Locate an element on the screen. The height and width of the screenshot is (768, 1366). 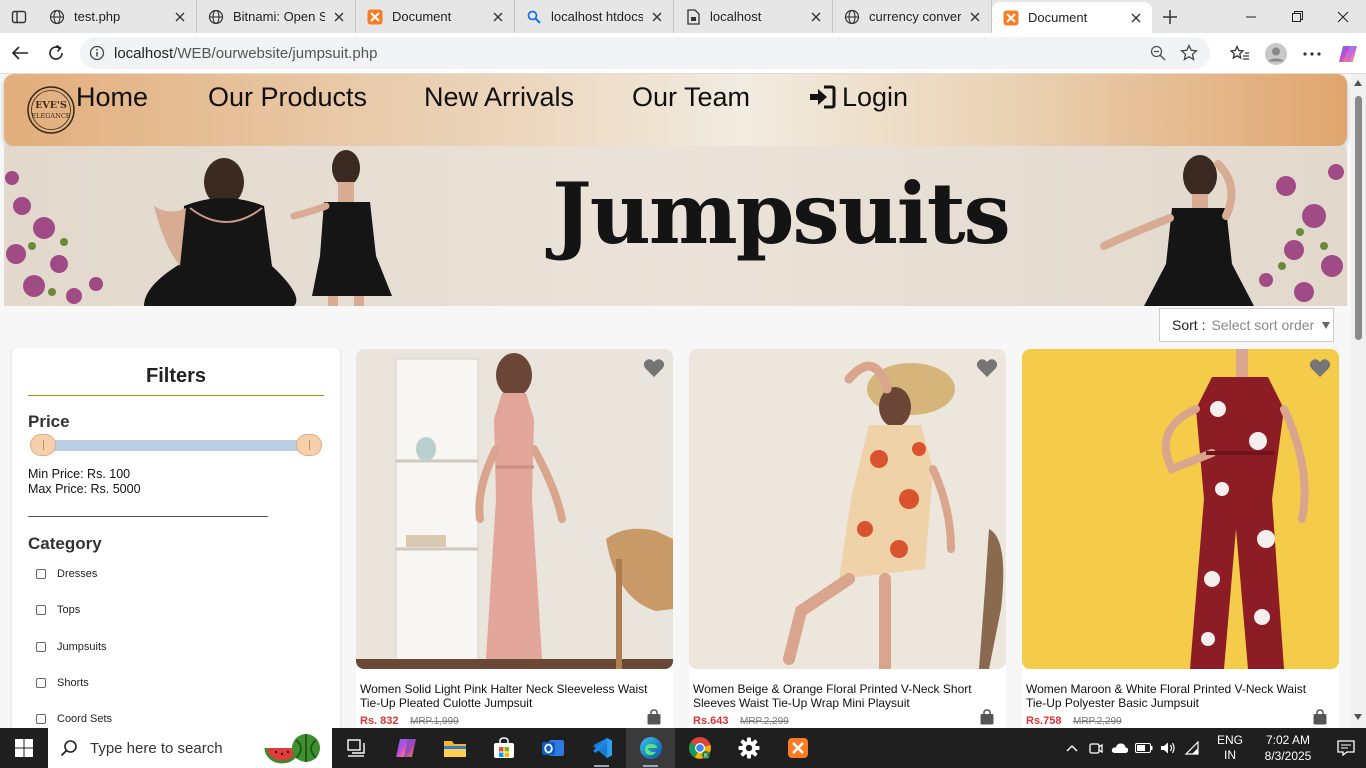
edge-icon is located at coordinates (650, 748).